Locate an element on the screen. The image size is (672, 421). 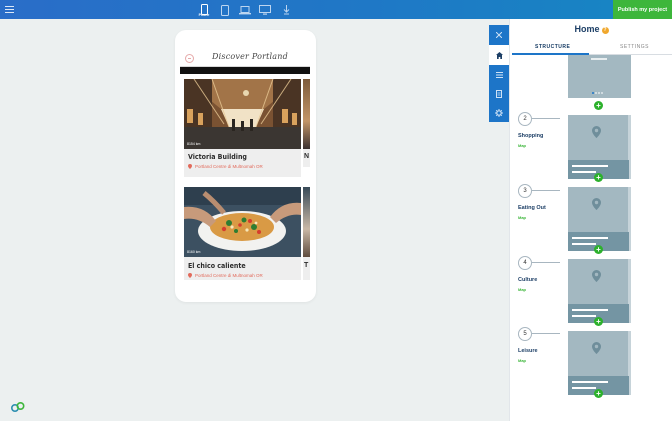
panel-side-tabs is located at coordinates (499, 73).